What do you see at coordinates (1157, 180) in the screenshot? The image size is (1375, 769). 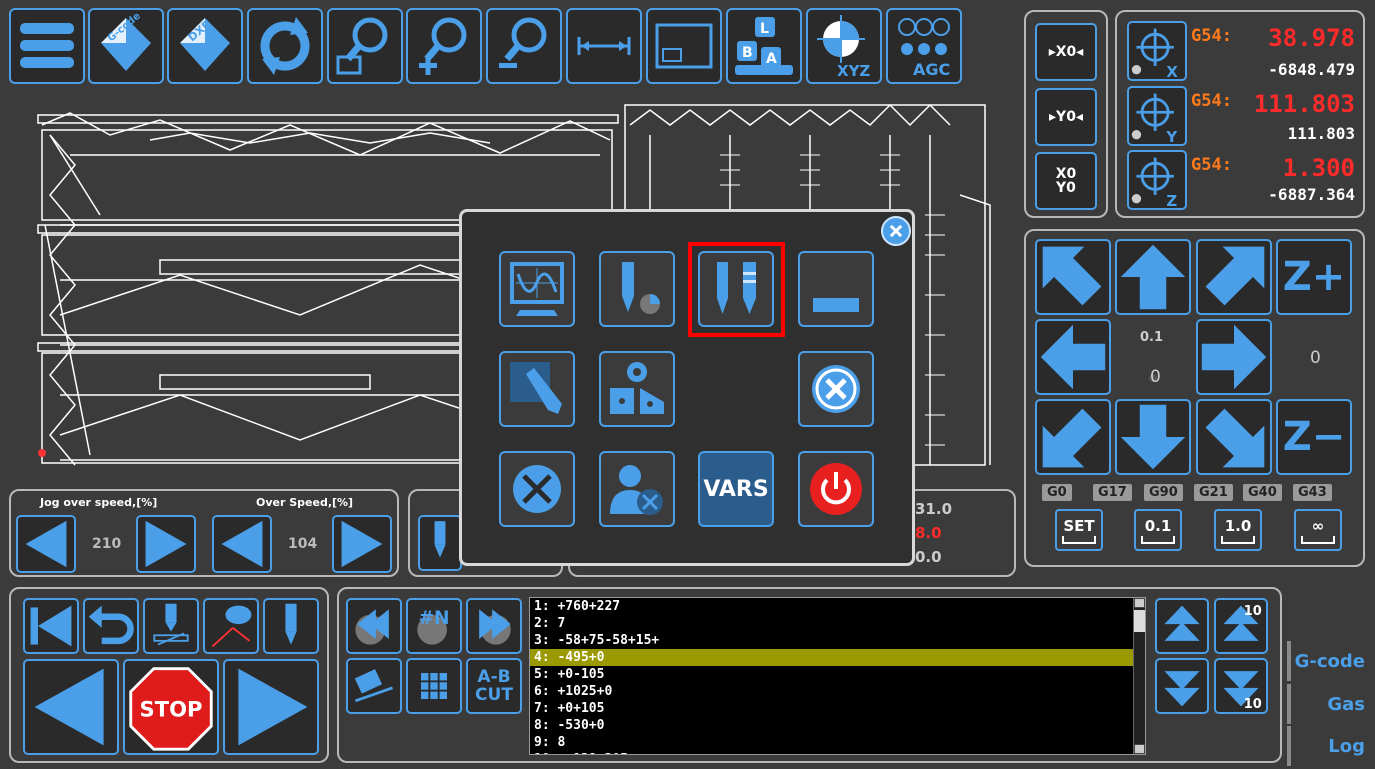 I see `axis-z-target-button: Z` at bounding box center [1157, 180].